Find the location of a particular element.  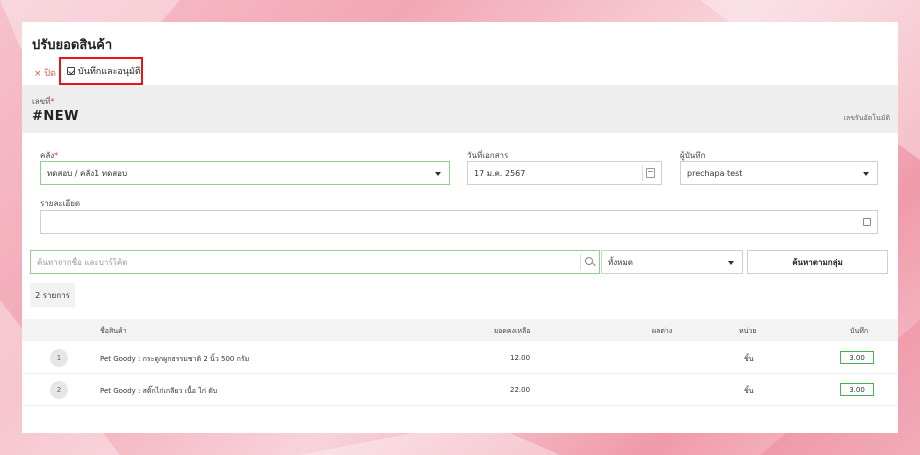

page-title: ปรับยอดสินค้า is located at coordinates (72, 45).